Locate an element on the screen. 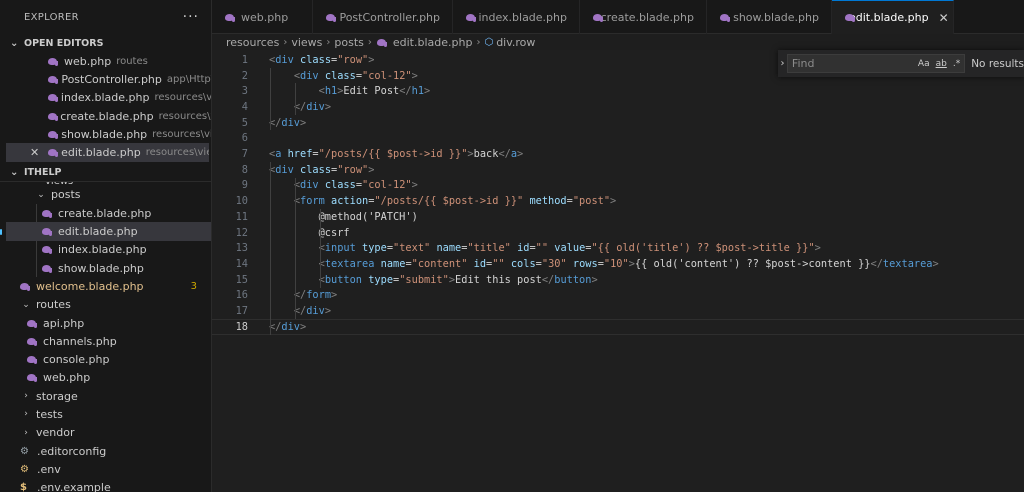 Image resolution: width=1024 pixels, height=492 pixels. folder-label: vendor is located at coordinates (55, 433).